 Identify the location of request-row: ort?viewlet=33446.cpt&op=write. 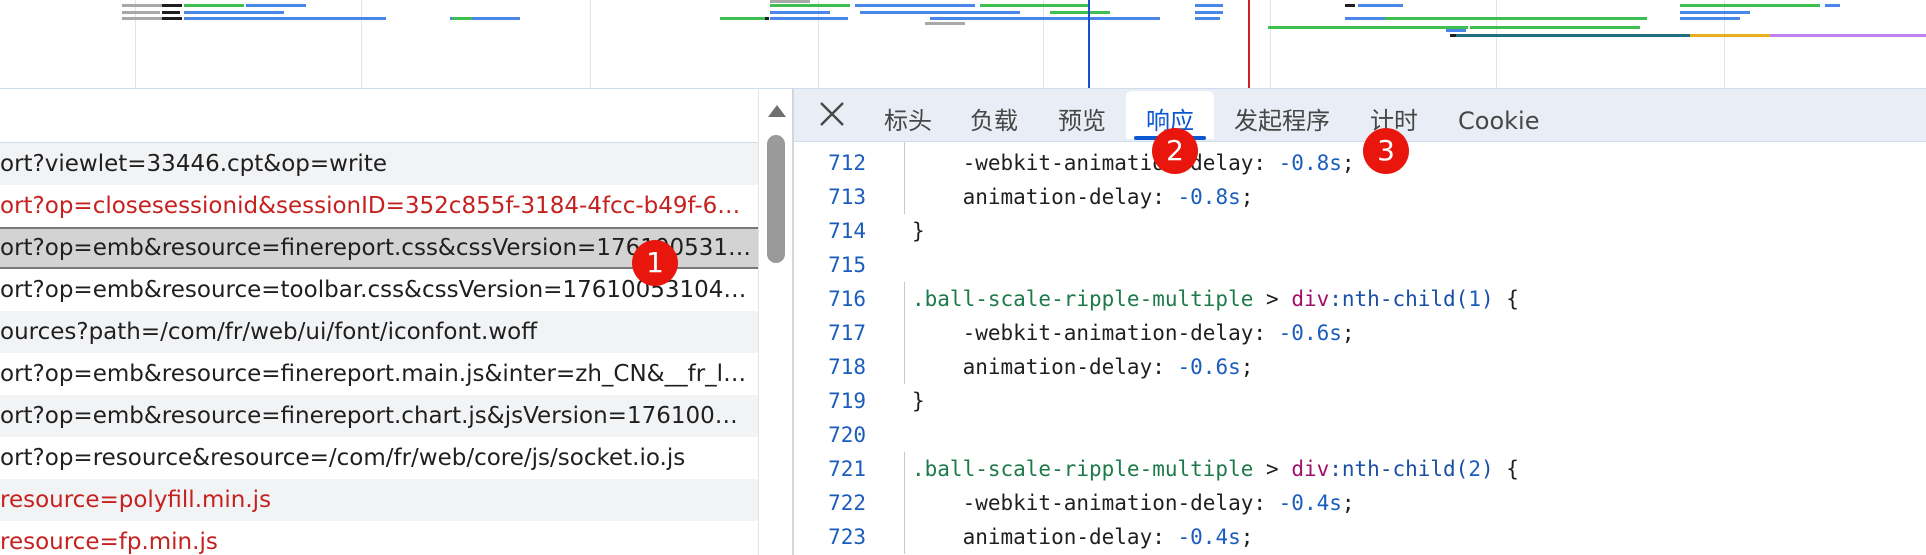
(379, 164).